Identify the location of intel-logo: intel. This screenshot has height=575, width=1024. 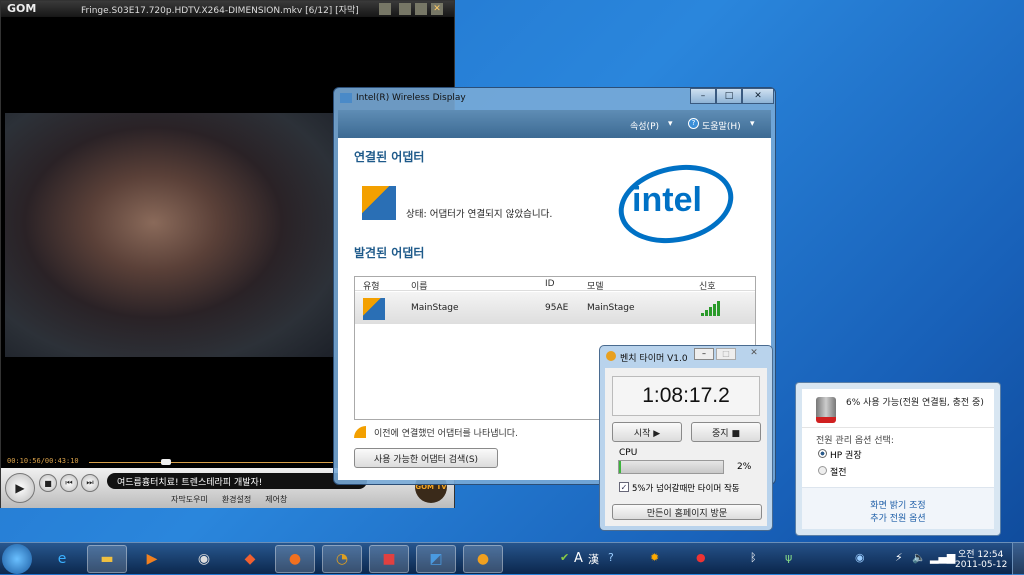
(676, 204).